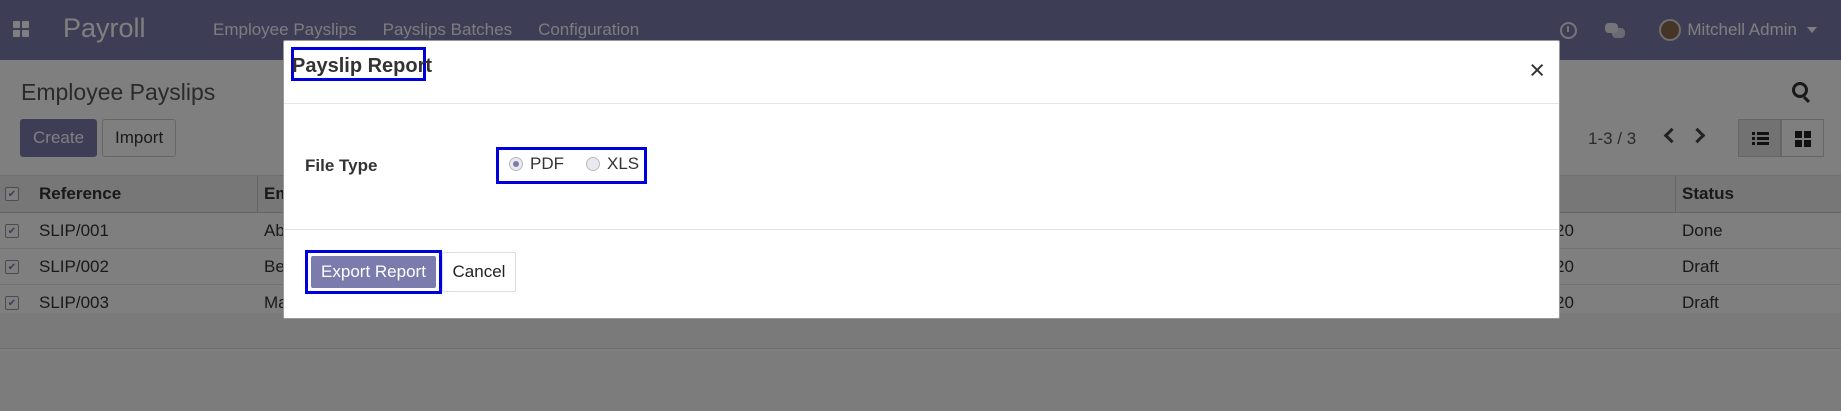  What do you see at coordinates (1537, 70) in the screenshot?
I see `close-icon: ×` at bounding box center [1537, 70].